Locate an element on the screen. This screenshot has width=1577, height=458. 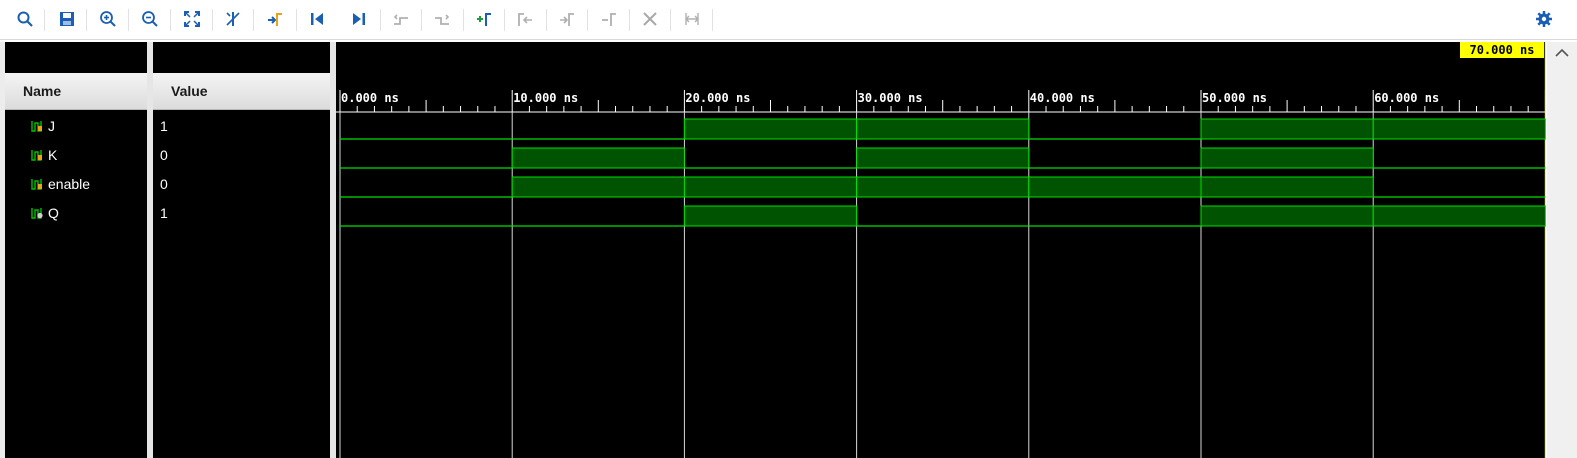
signal-row-enable: enable is located at coordinates (60, 184).